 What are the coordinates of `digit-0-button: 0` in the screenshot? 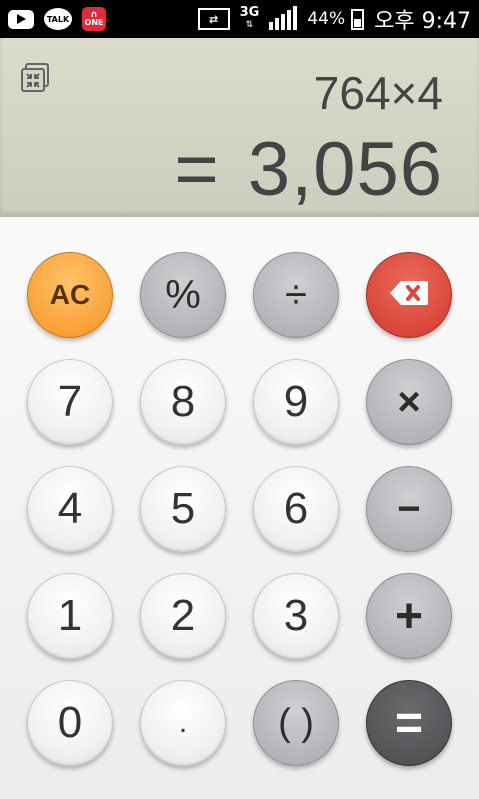 It's located at (70, 723).